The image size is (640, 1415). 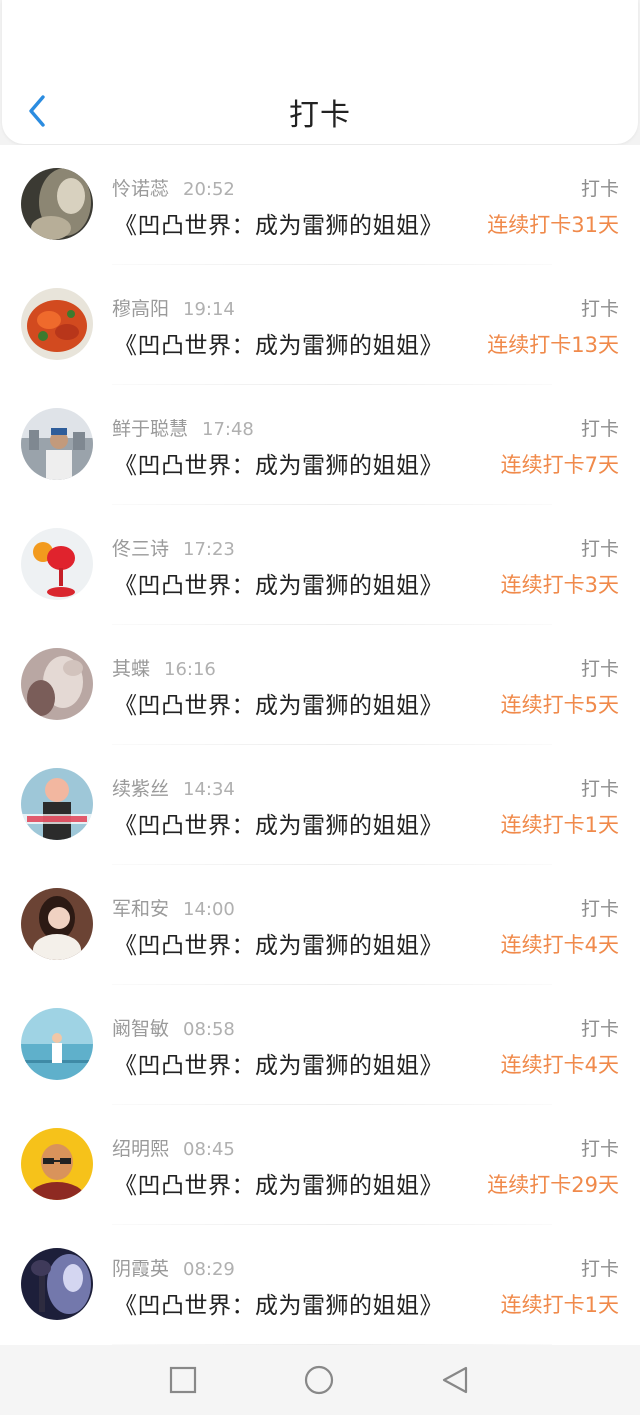 I want to click on checkin-time: 17:23, so click(x=209, y=549).